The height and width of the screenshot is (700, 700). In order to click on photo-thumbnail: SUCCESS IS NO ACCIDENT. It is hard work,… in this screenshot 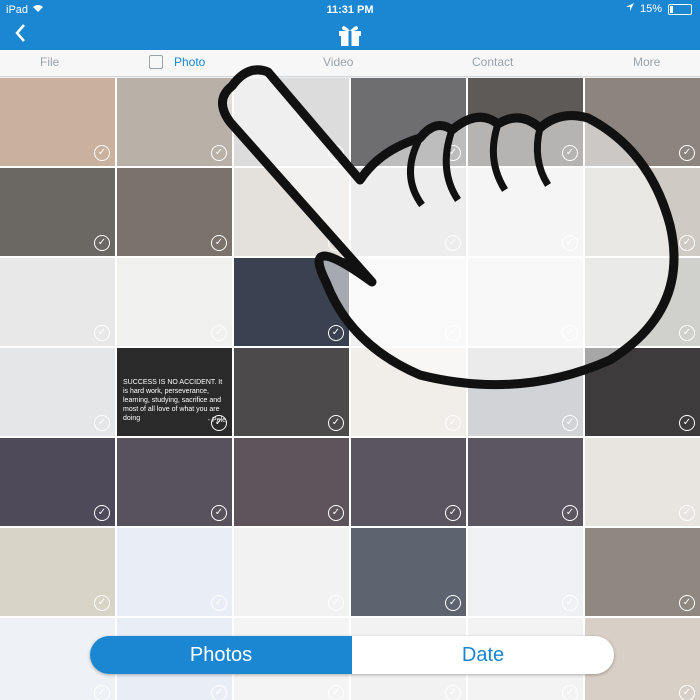, I will do `click(174, 392)`.